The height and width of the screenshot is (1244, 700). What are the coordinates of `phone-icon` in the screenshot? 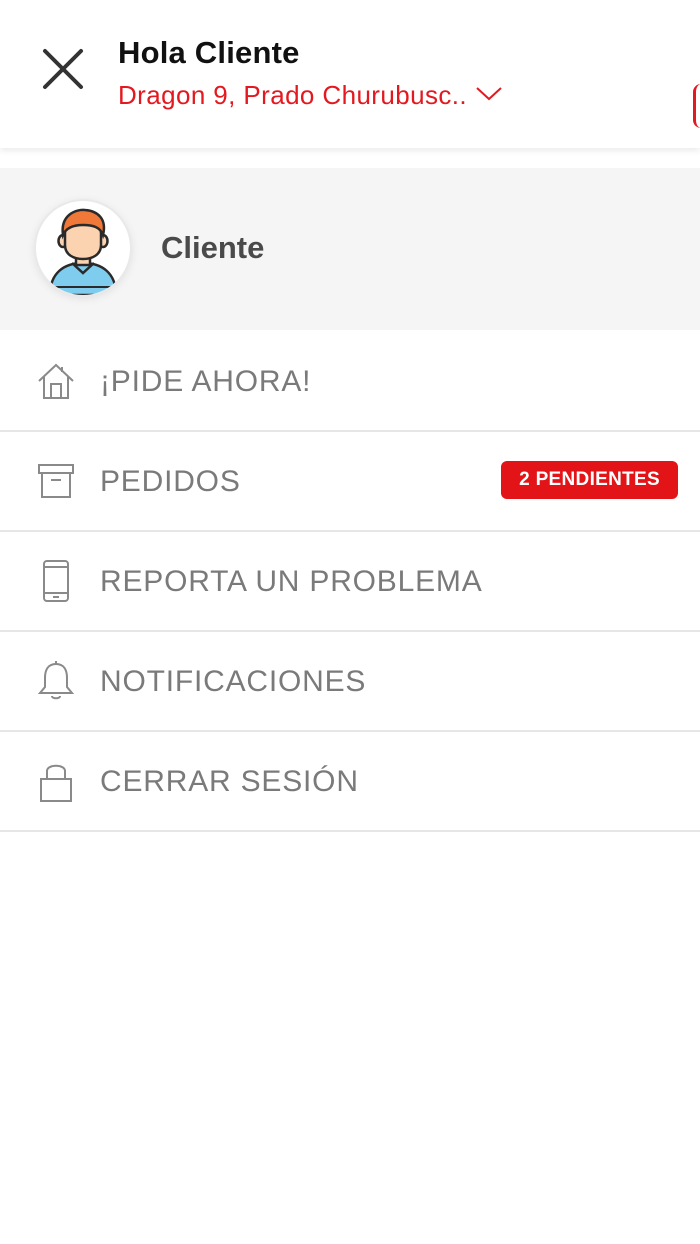 It's located at (56, 581).